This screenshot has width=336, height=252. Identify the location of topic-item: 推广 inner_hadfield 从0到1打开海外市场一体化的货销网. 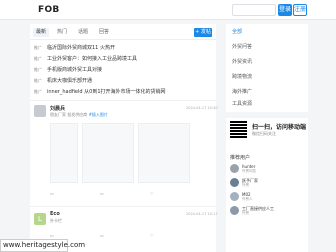
(100, 92).